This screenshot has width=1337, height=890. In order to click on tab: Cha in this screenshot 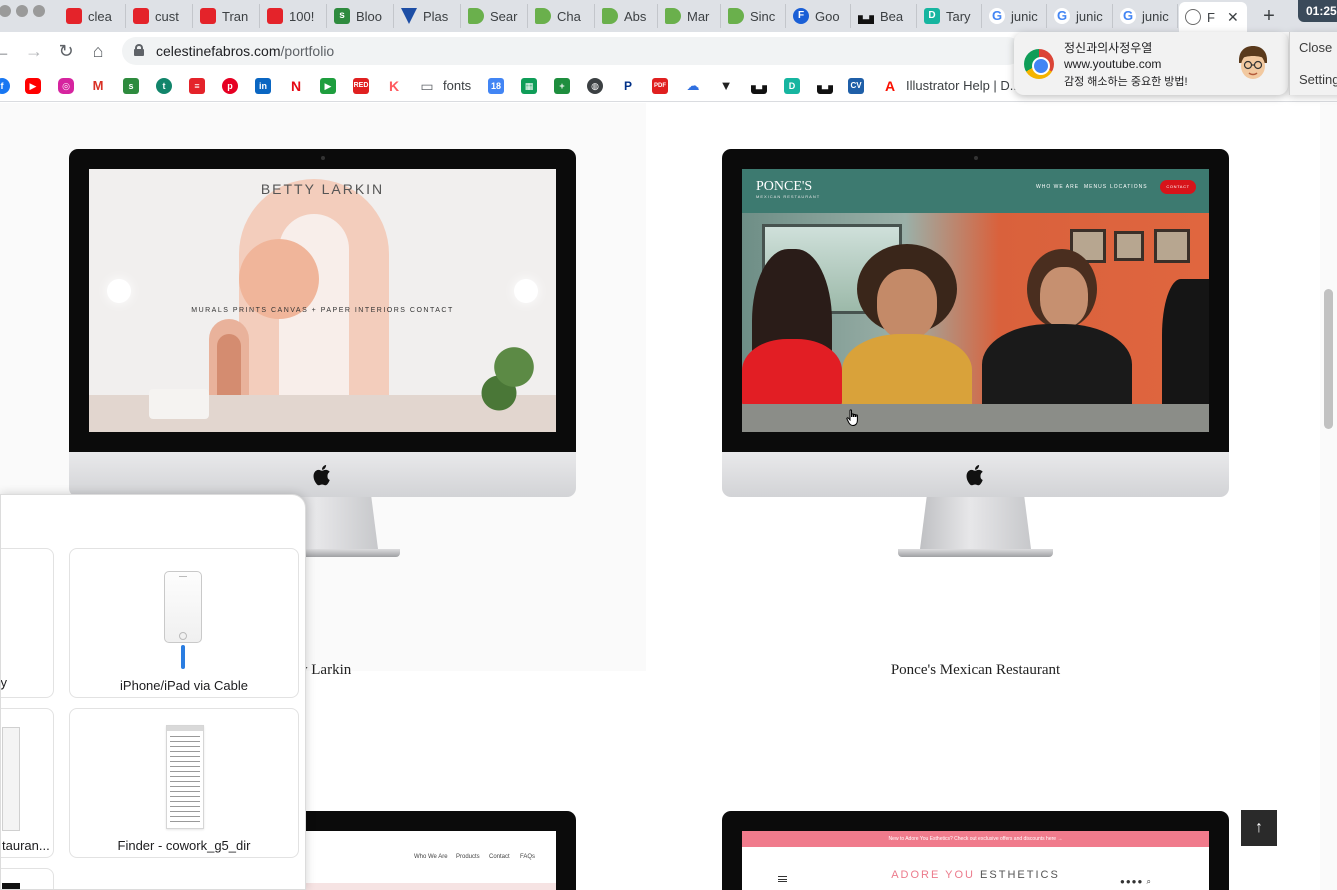, I will do `click(562, 16)`.